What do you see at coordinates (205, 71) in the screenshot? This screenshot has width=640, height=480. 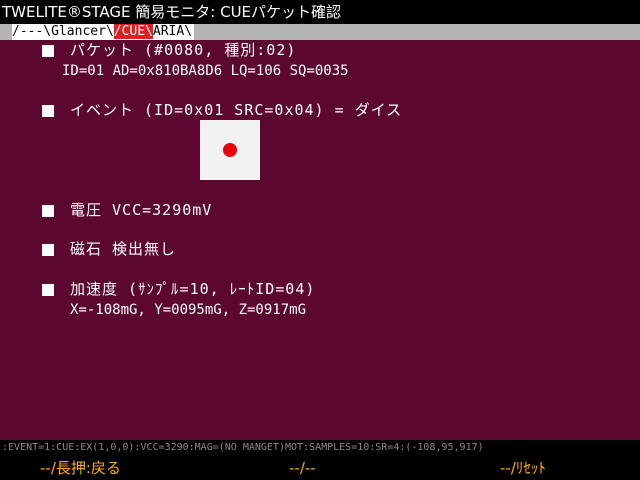 I see `packet-detail: ID=01 AD=0x810BA8D6 LQ=106 SQ=0035` at bounding box center [205, 71].